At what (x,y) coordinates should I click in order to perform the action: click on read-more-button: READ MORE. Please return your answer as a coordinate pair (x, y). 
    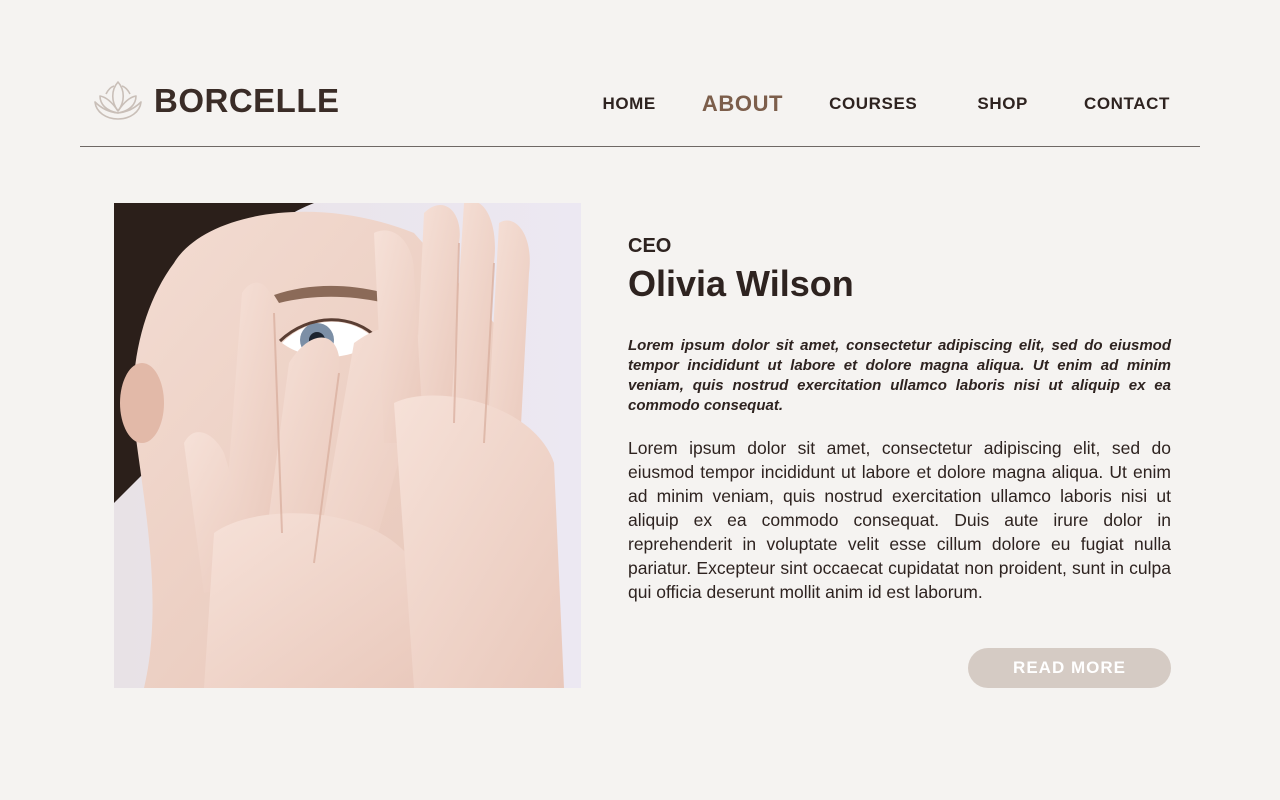
    Looking at the image, I should click on (1069, 668).